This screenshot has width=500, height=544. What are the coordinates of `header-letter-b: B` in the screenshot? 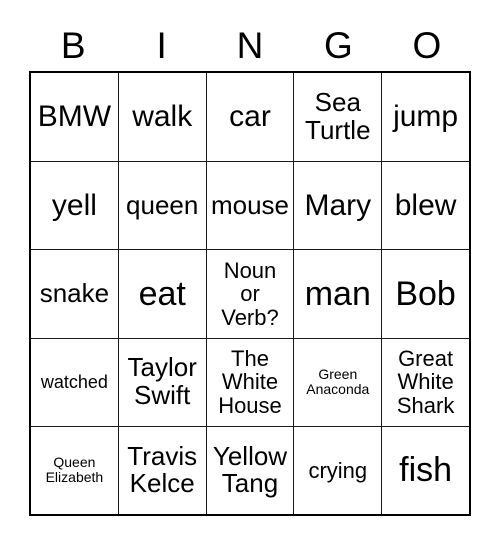 It's located at (73, 45).